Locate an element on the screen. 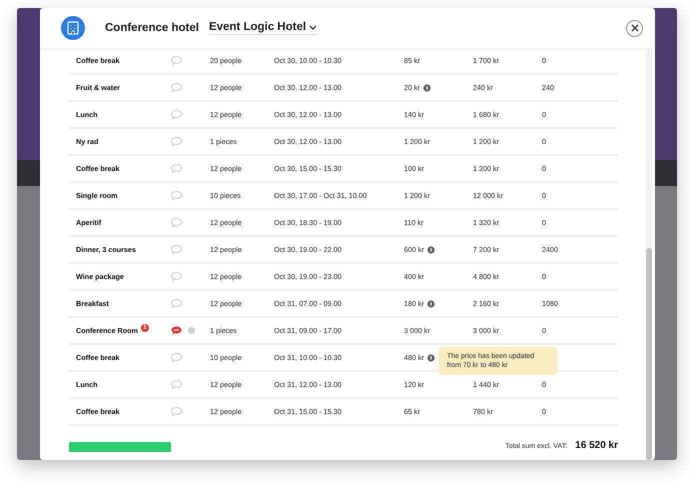 Image resolution: width=694 pixels, height=486 pixels. scrollbar is located at coordinates (649, 254).